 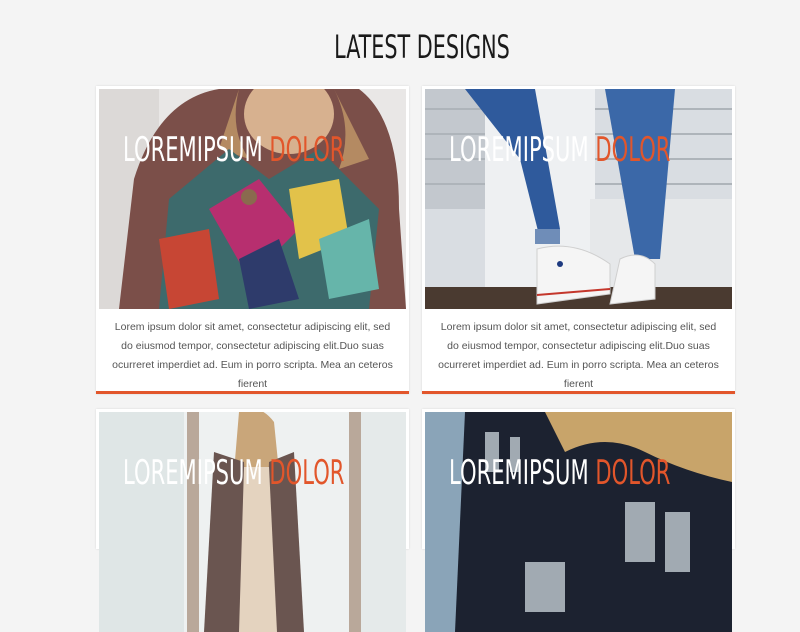 I want to click on woman-colorful-poncho-photo, so click(x=252, y=199).